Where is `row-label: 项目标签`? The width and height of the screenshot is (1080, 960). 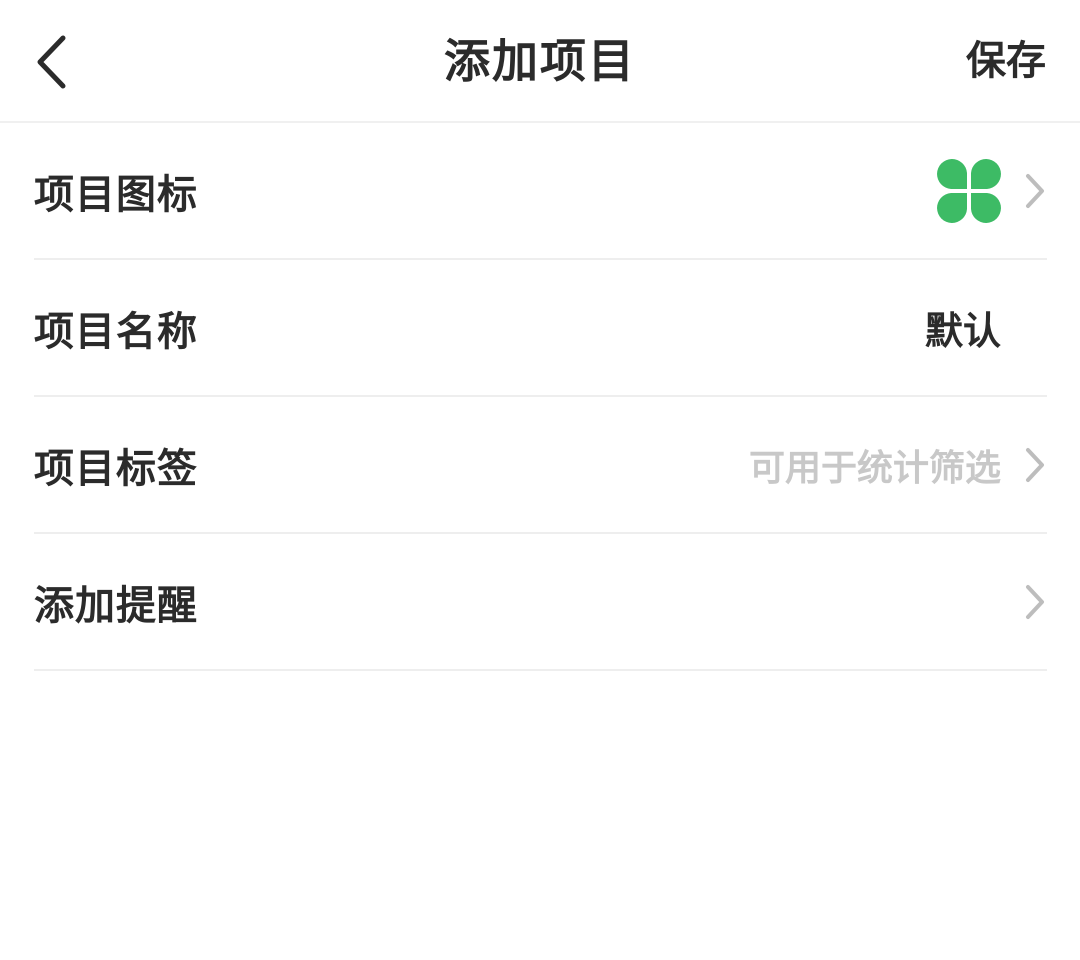 row-label: 项目标签 is located at coordinates (116, 468).